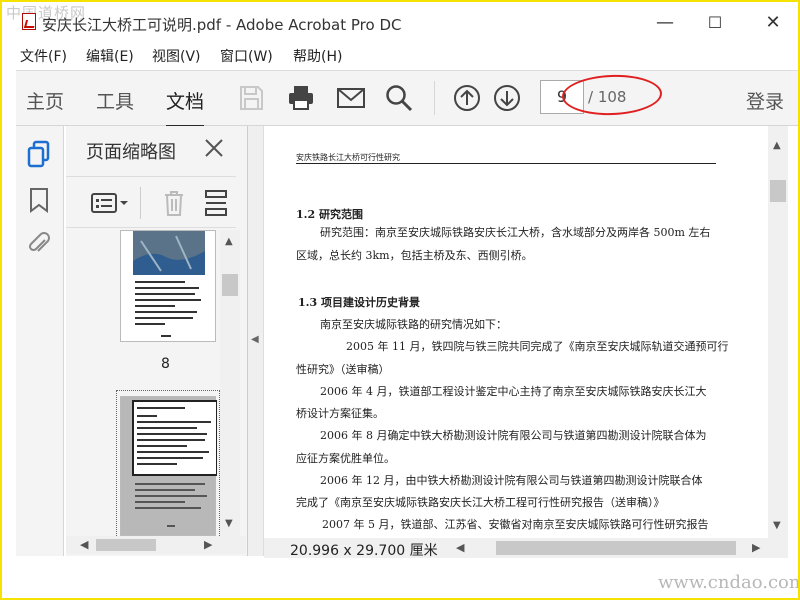 The width and height of the screenshot is (800, 600). Describe the element at coordinates (513, 435) in the screenshot. I see `paragraph-line: 2006 年 8 月确定中铁大桥勘测设计院有限公司与铁道第四勘测设计院联合体为` at that location.